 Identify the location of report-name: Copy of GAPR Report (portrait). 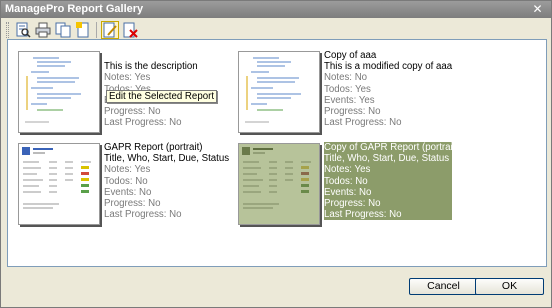
(391, 147).